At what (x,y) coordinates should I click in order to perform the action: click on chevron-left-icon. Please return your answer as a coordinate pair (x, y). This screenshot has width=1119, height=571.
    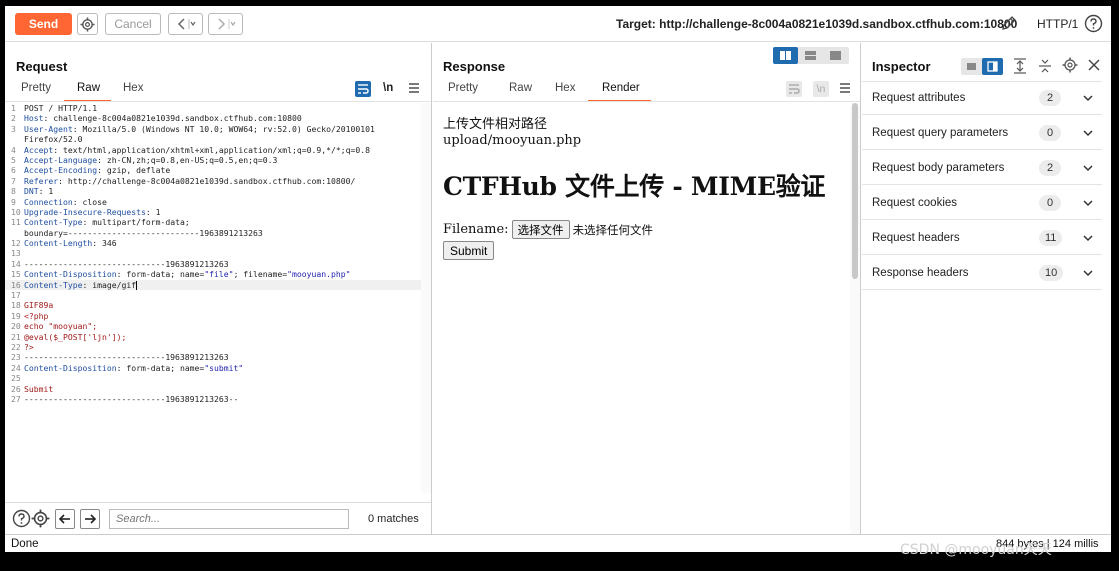
    Looking at the image, I should click on (186, 24).